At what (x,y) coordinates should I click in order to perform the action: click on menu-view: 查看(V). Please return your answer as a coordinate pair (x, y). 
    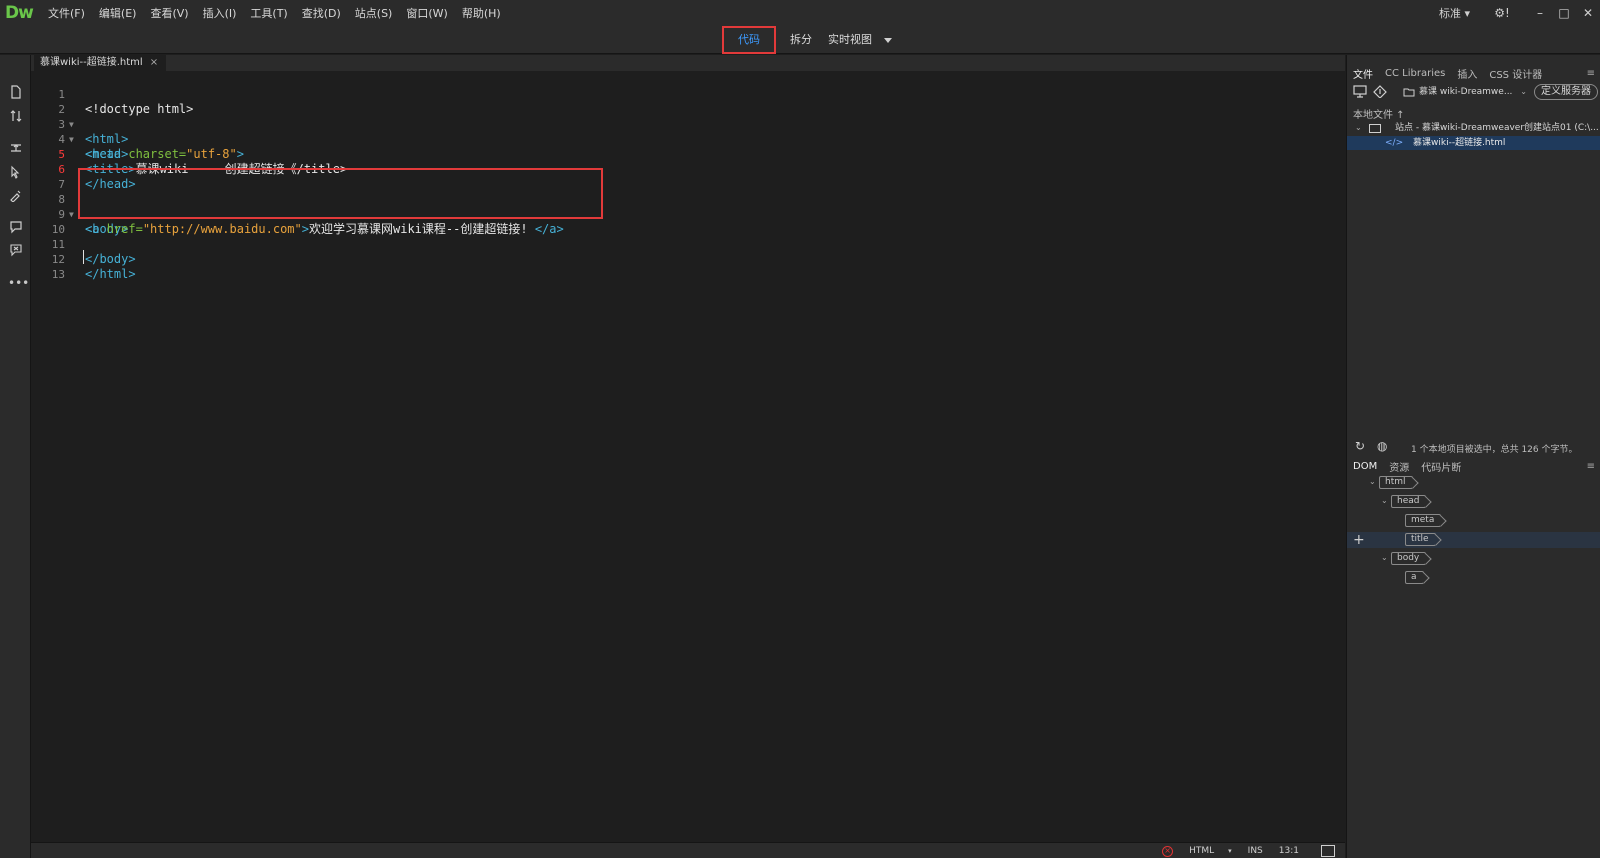
    Looking at the image, I should click on (169, 13).